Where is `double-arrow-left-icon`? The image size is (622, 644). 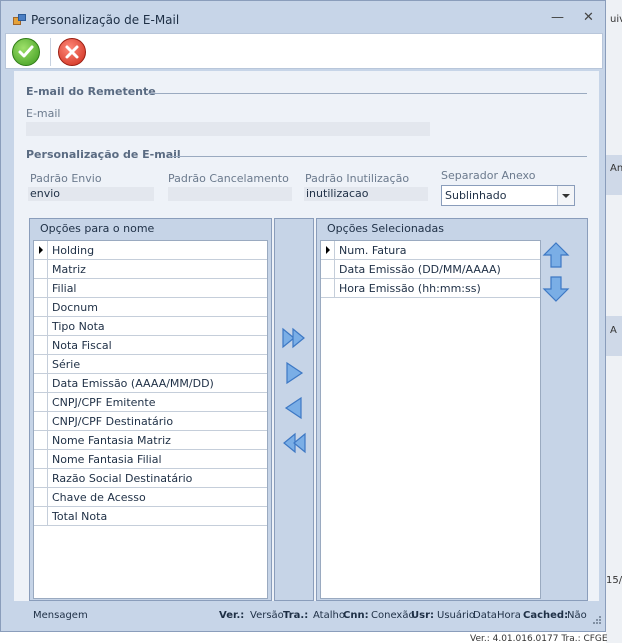
double-arrow-left-icon is located at coordinates (294, 443).